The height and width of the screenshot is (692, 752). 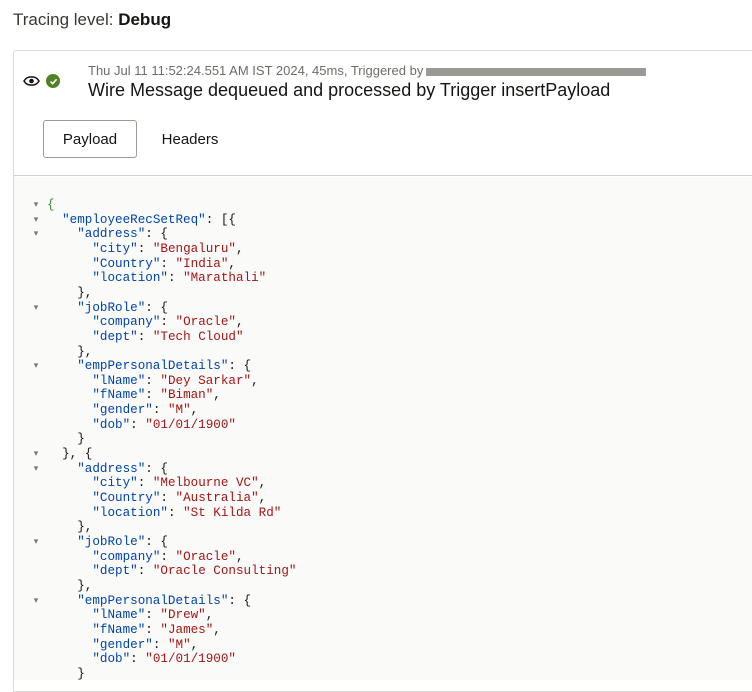 What do you see at coordinates (383, 498) in the screenshot?
I see `code-line: "Country": "Australia",` at bounding box center [383, 498].